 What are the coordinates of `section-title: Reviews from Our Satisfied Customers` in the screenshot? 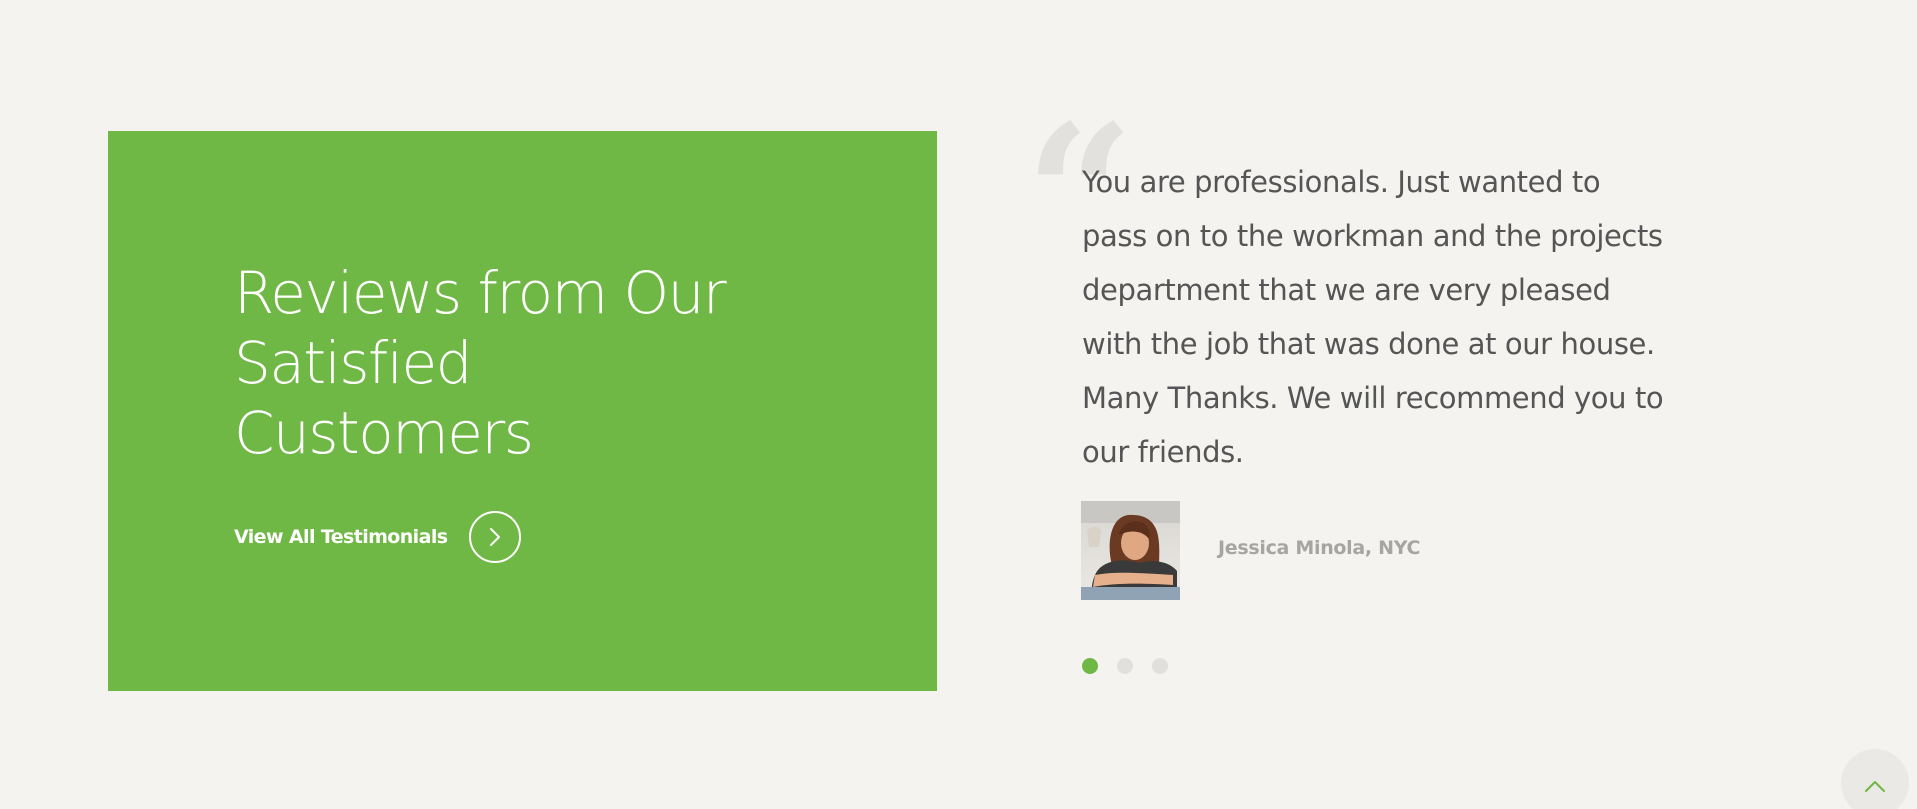 It's located at (534, 363).